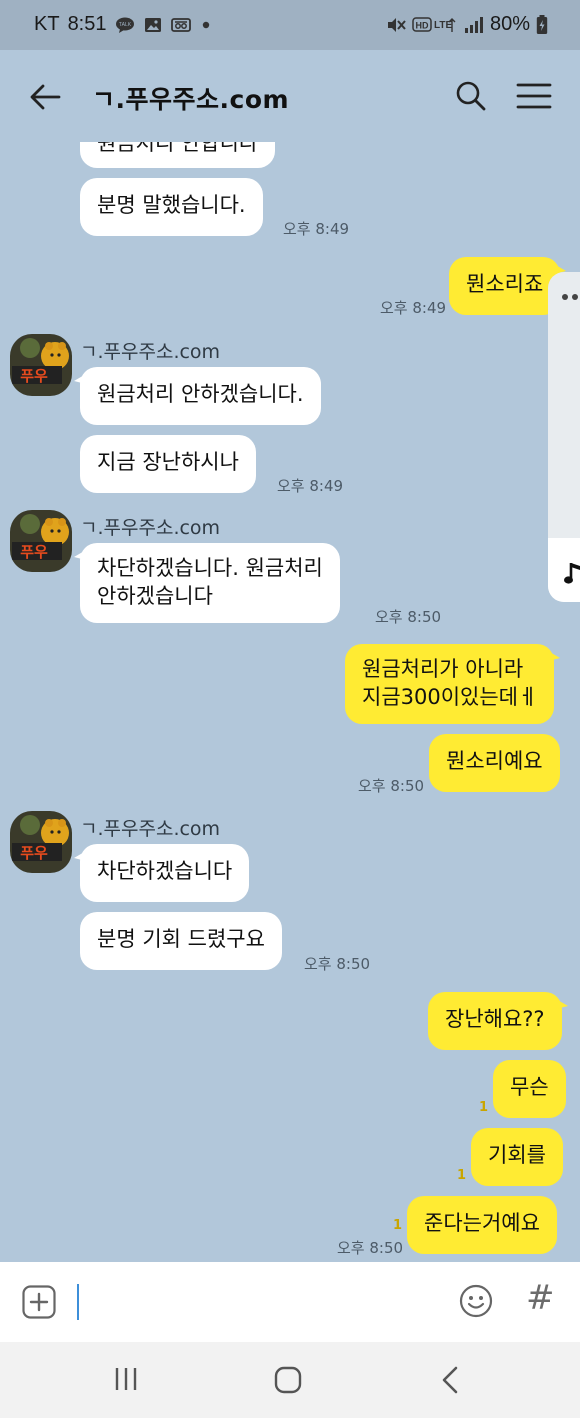 The width and height of the screenshot is (580, 1418). What do you see at coordinates (180, 24) in the screenshot?
I see `voicemail-notification-icon` at bounding box center [180, 24].